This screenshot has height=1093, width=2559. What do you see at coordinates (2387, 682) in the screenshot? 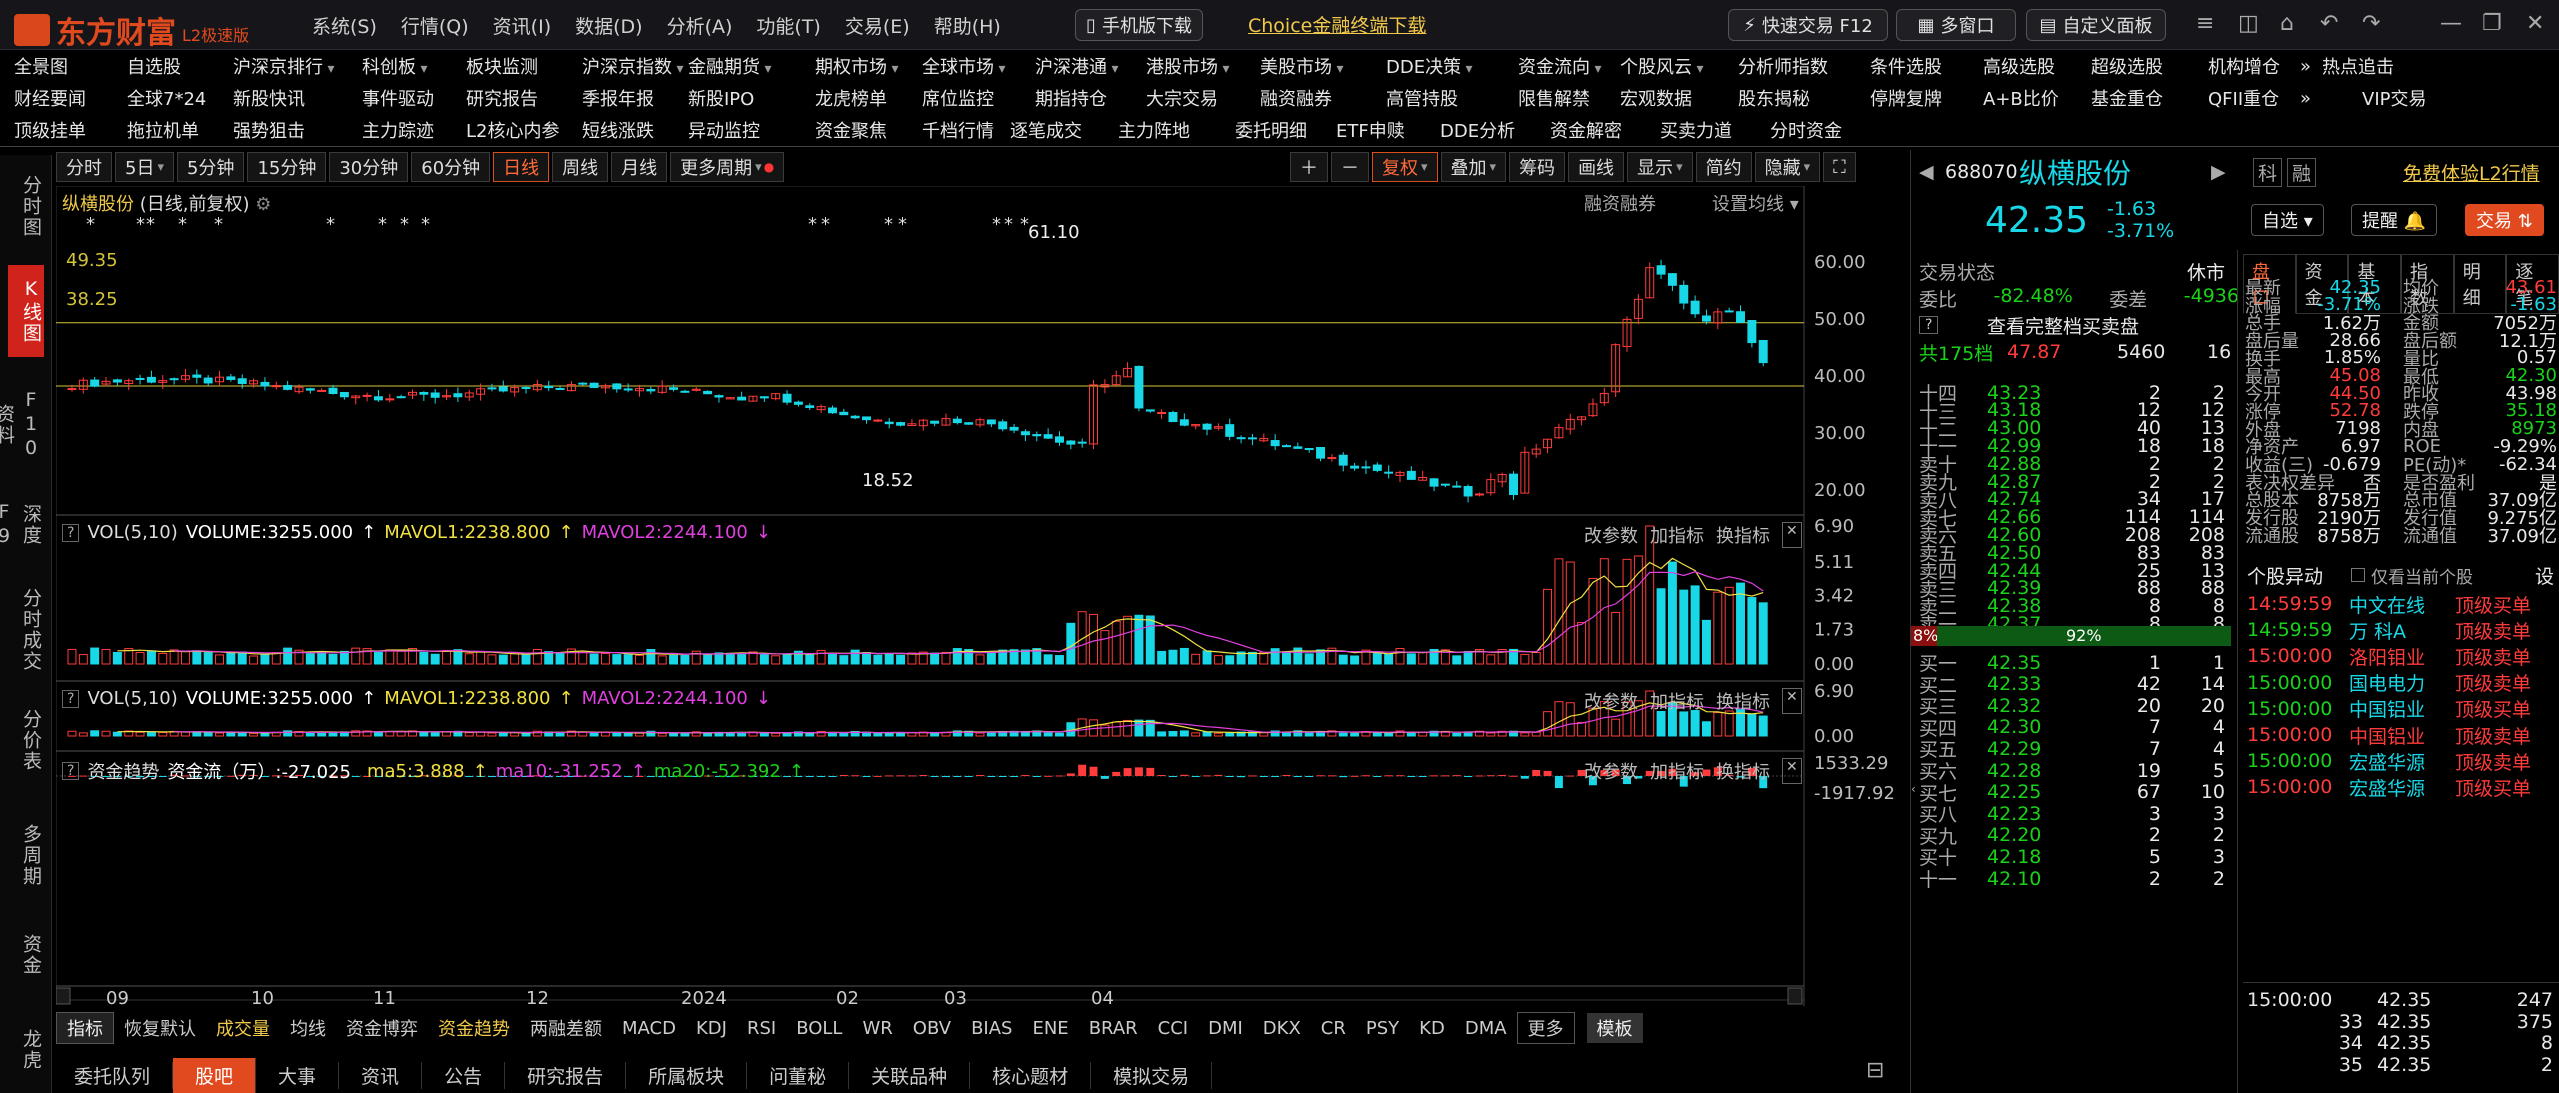
I see `mover-name: 国电电力` at bounding box center [2387, 682].